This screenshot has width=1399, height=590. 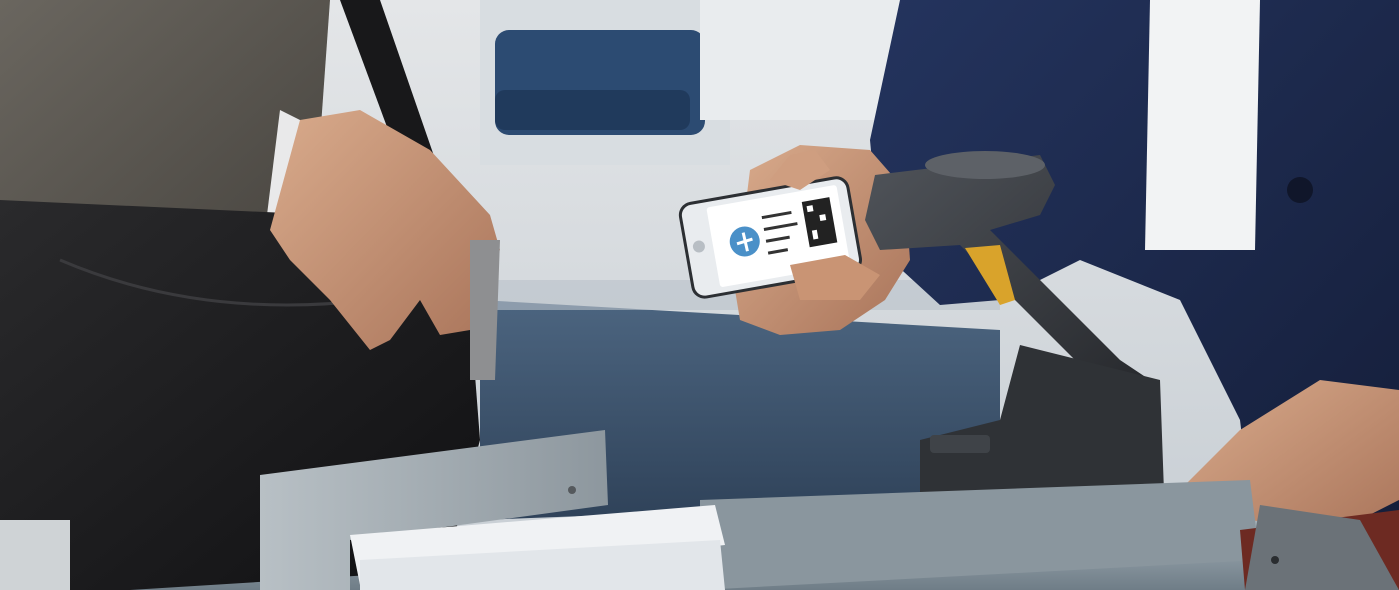 What do you see at coordinates (1275, 560) in the screenshot?
I see `device-screw` at bounding box center [1275, 560].